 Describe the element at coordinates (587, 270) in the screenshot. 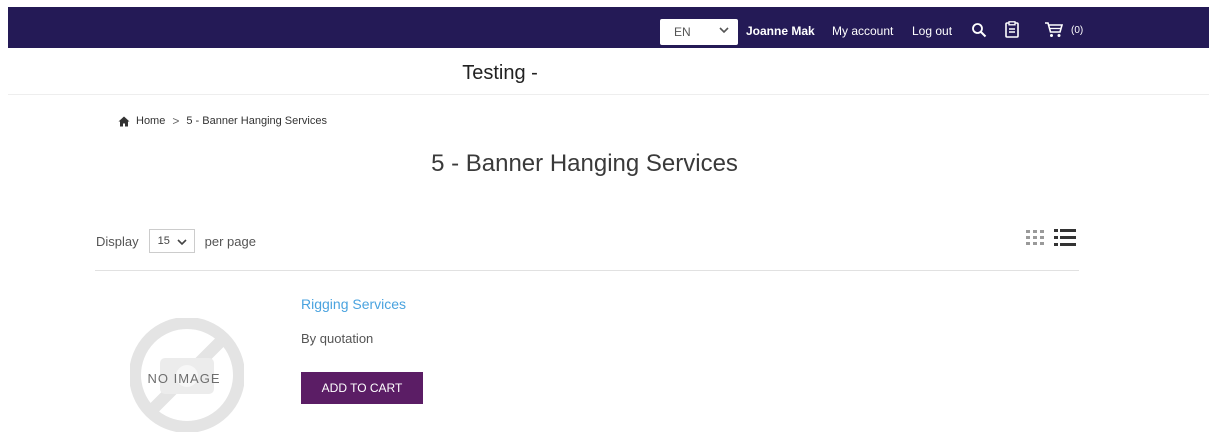

I see `toolbar-divider` at that location.